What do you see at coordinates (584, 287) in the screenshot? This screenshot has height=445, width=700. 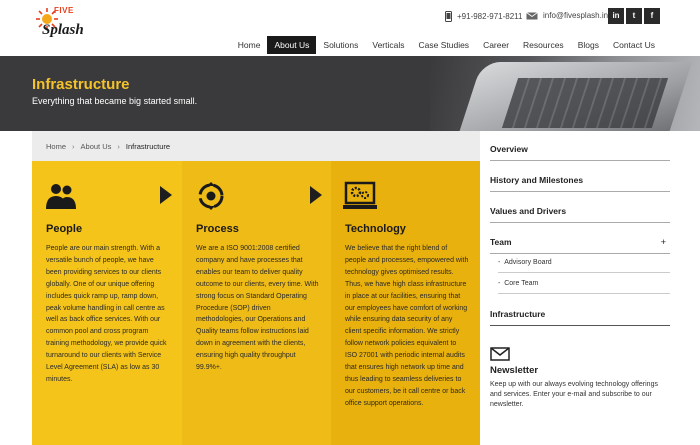 I see `sidebar-subitem-core-team: - Core Team` at bounding box center [584, 287].